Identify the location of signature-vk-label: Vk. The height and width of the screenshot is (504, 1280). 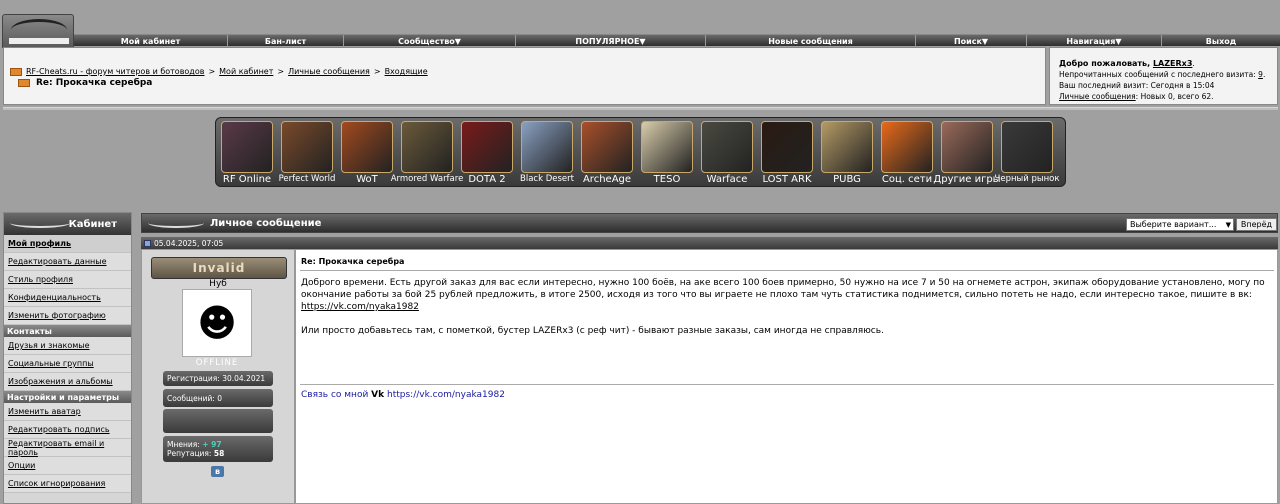
(378, 395).